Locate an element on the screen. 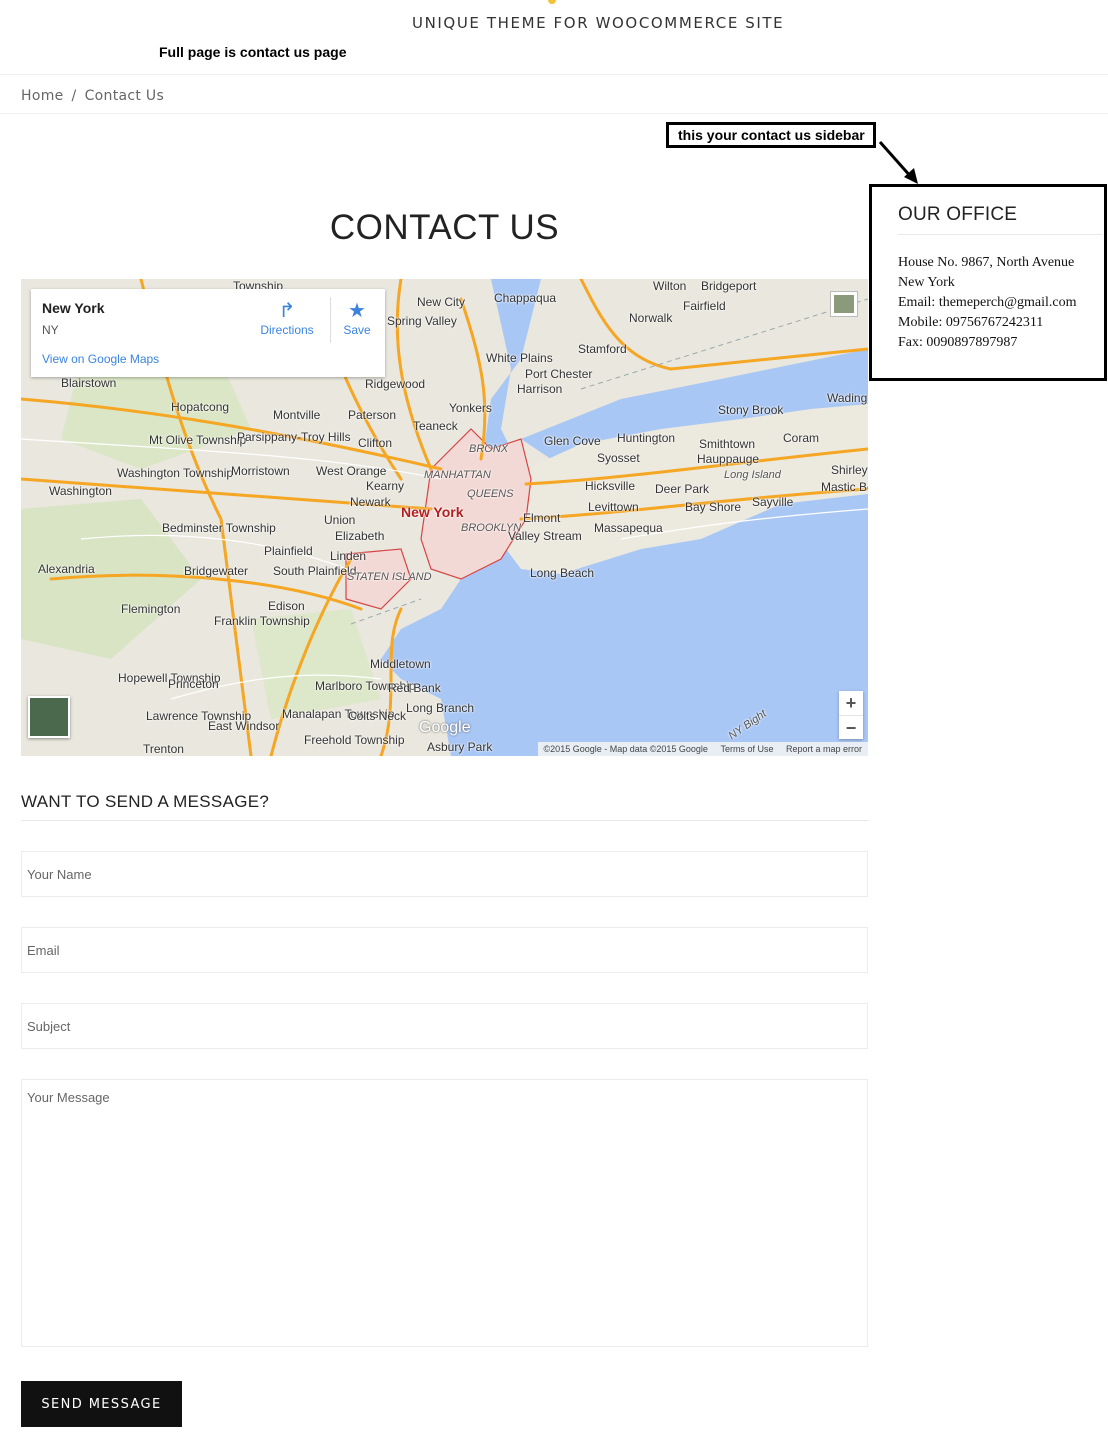  name-field is located at coordinates (444, 874).